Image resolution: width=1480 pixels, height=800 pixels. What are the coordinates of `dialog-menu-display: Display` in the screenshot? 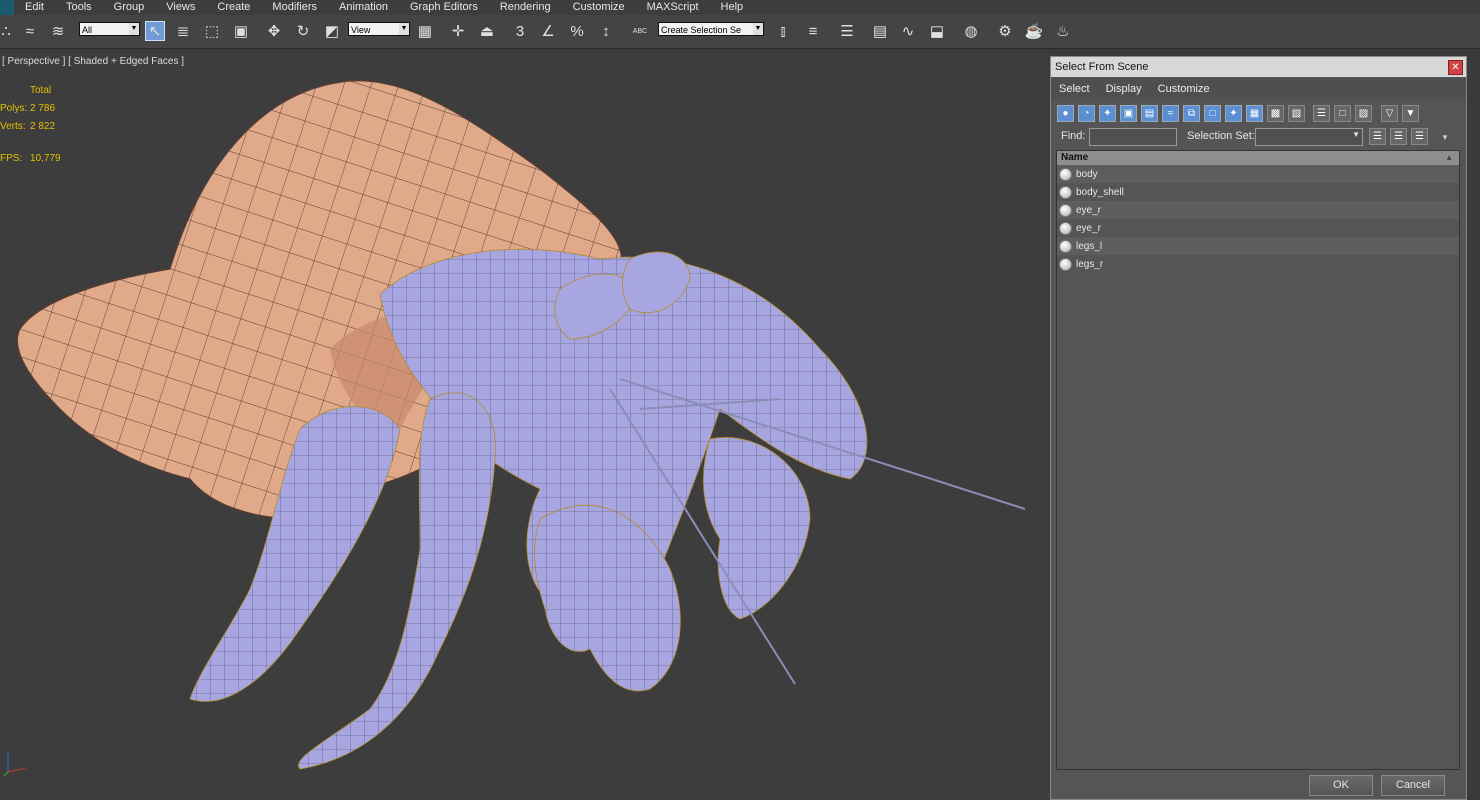 It's located at (1124, 89).